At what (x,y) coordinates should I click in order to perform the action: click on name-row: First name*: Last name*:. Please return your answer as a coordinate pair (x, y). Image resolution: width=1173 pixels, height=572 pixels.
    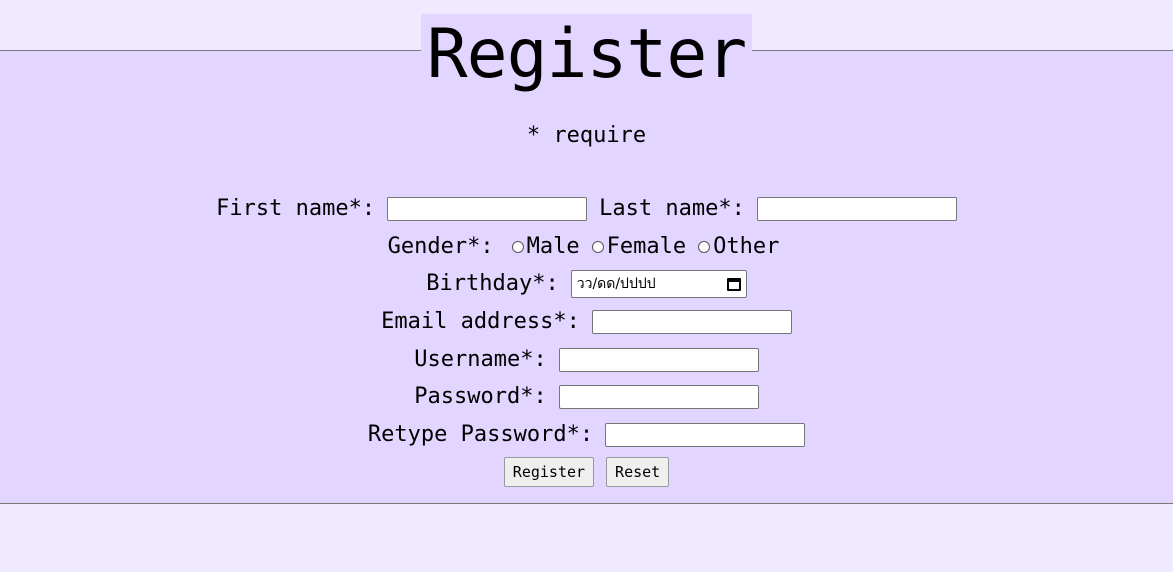
    Looking at the image, I should click on (586, 209).